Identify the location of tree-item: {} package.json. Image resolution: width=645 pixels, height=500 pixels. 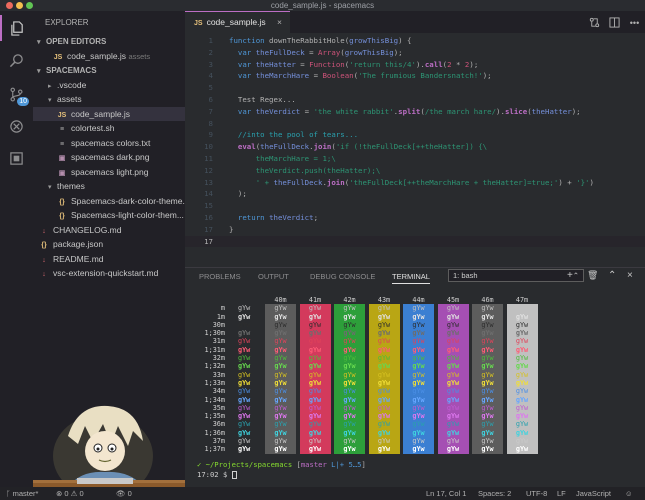
(109, 244).